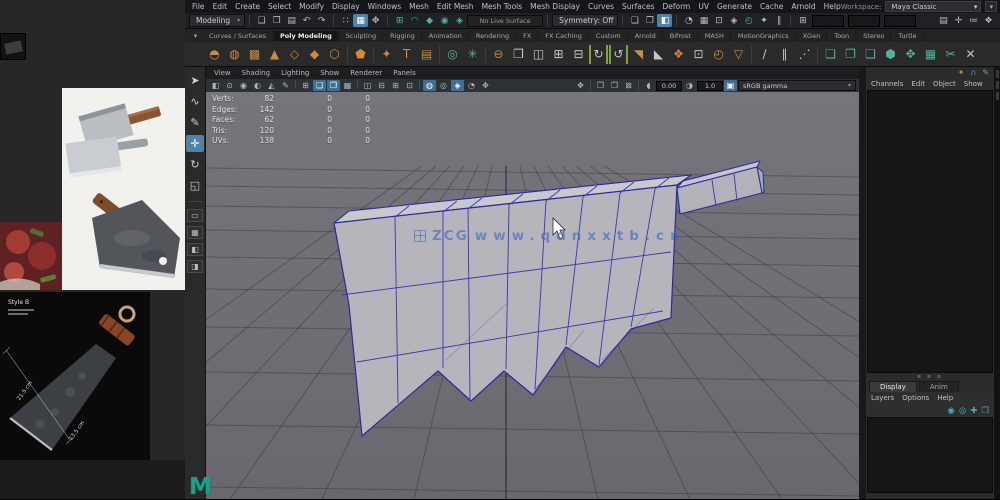 Image resolution: width=1000 pixels, height=500 pixels. I want to click on channel-box-menu-edit: Edit, so click(918, 84).